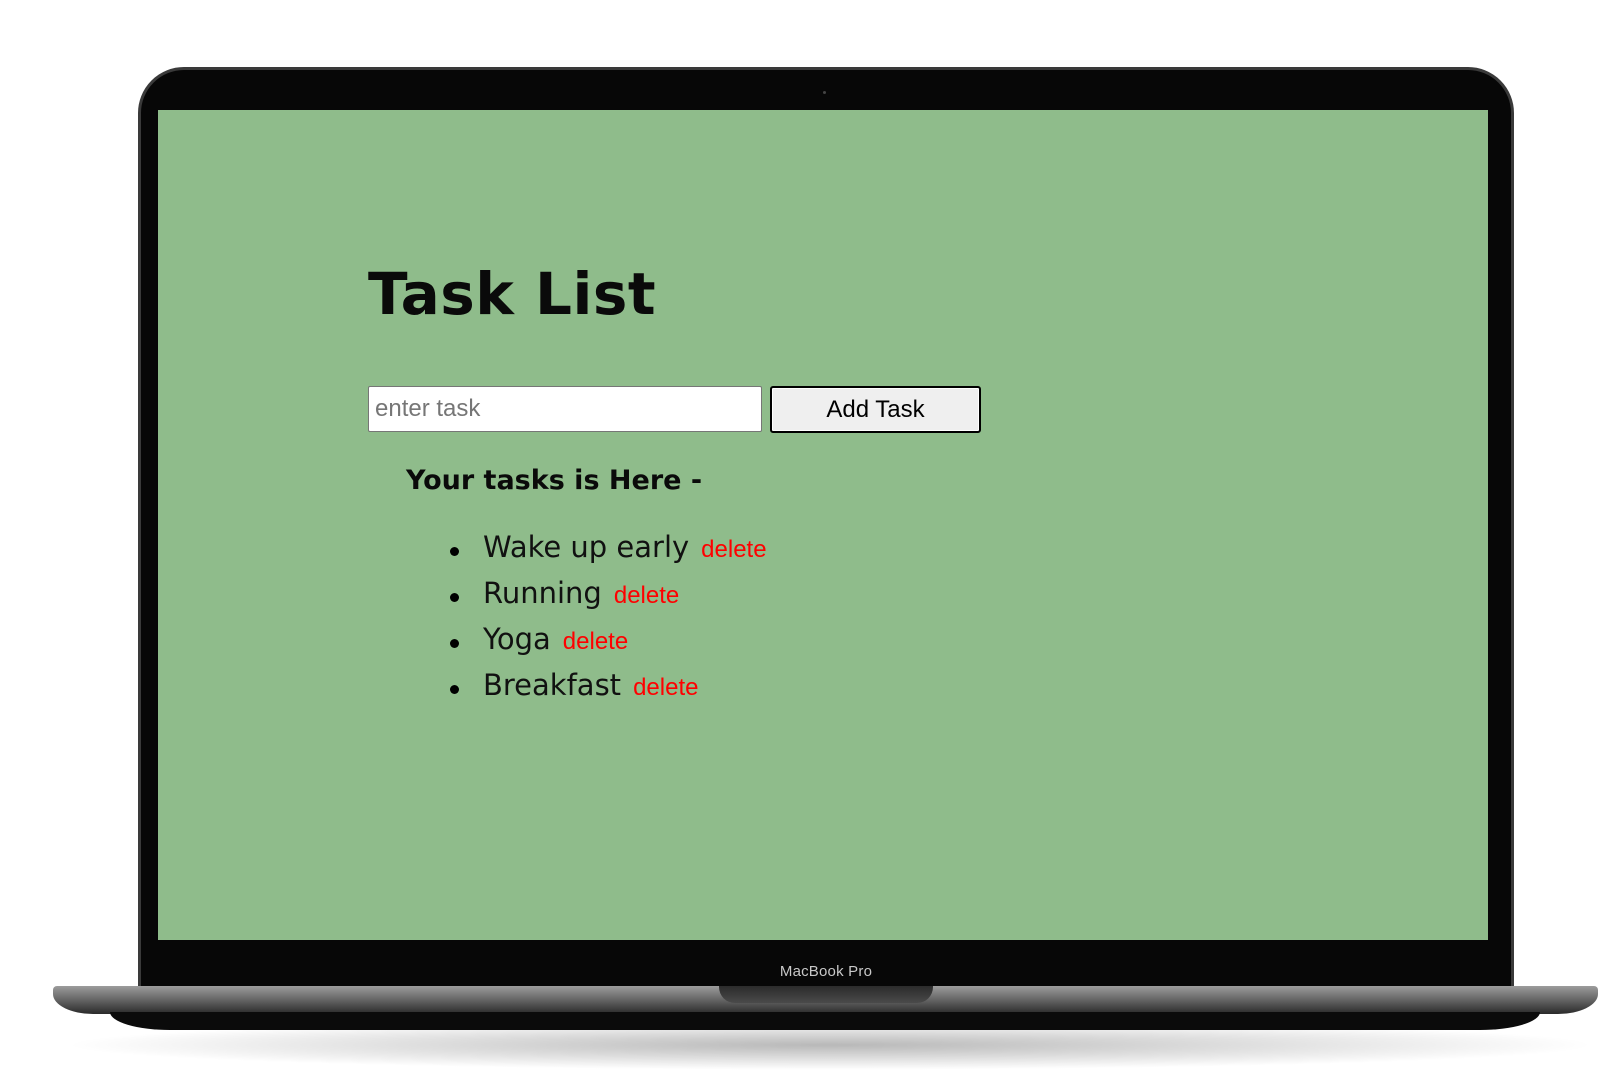 This screenshot has height=1080, width=1620. I want to click on task-item: Breakfast delete, so click(607, 691).